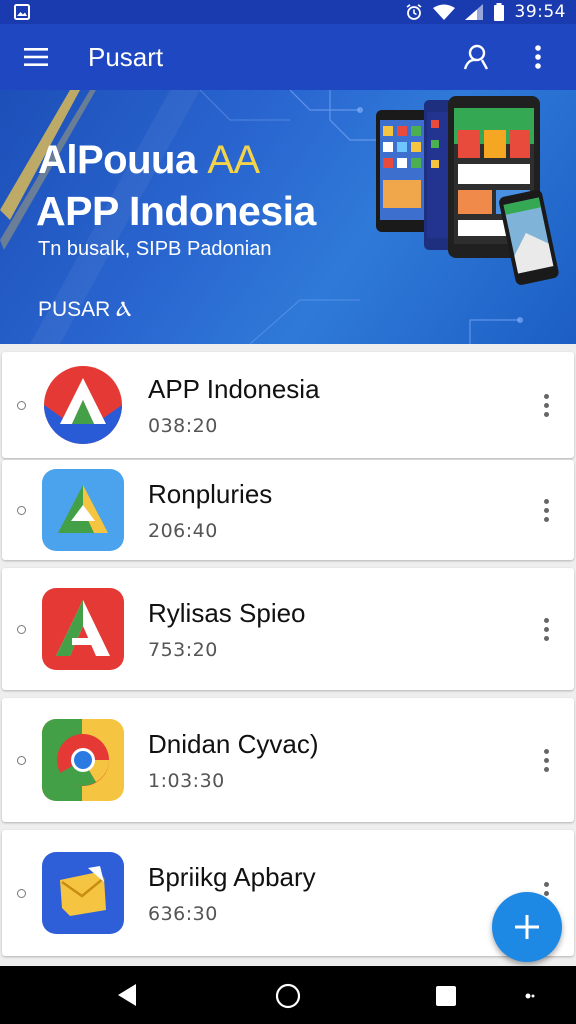 The height and width of the screenshot is (1024, 576). What do you see at coordinates (83, 629) in the screenshot?
I see `red-a-icon` at bounding box center [83, 629].